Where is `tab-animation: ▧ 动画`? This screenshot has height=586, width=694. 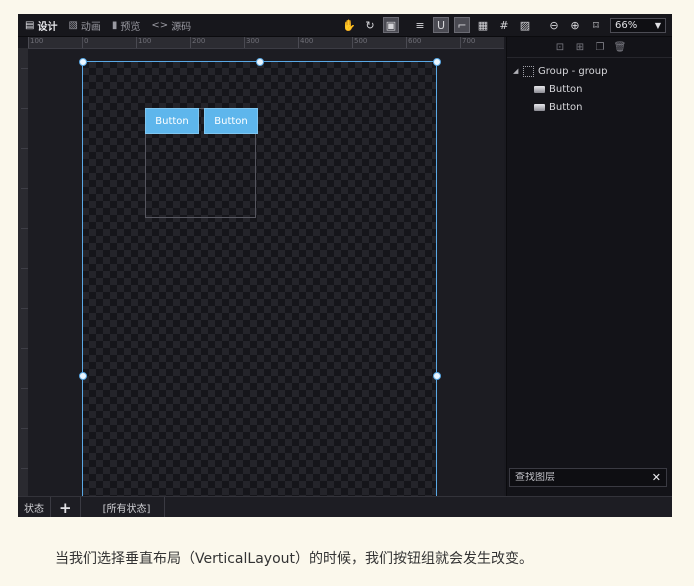
tab-animation: ▧ 动画 is located at coordinates (84, 25).